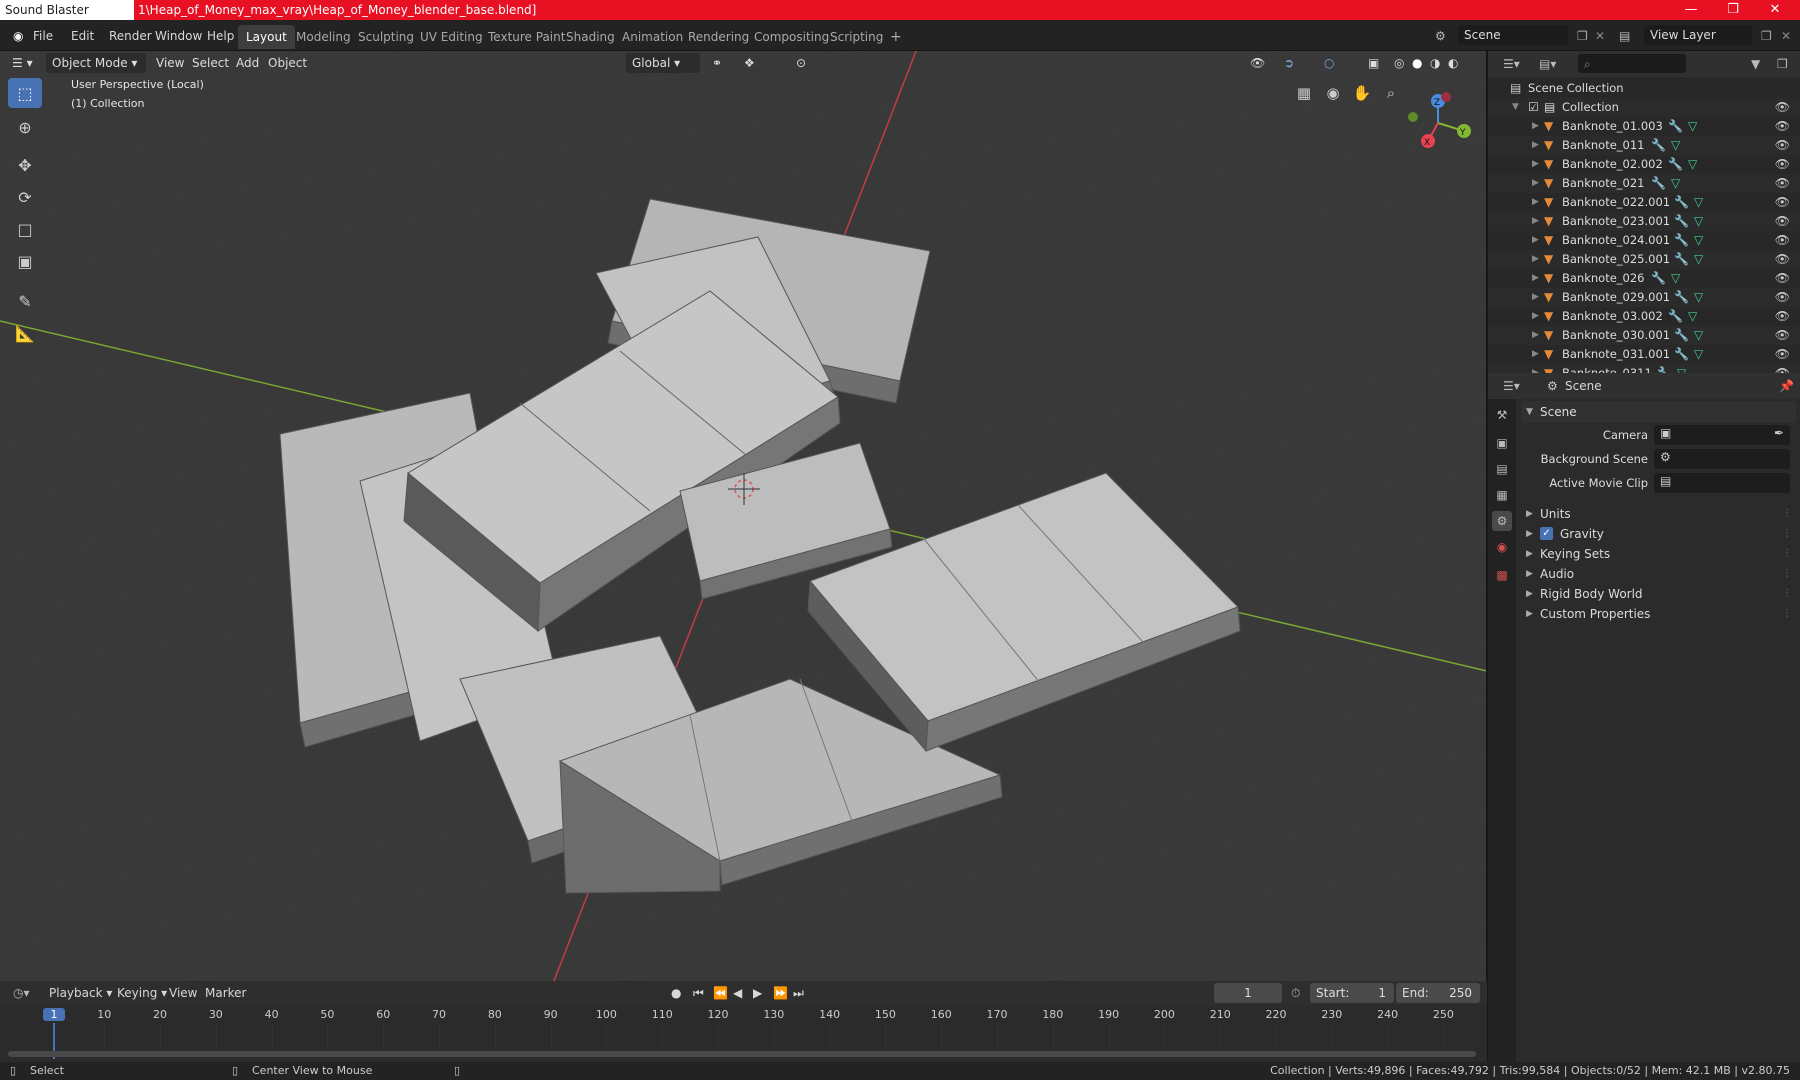  I want to click on outliner-search-input: ⌕, so click(1632, 63).